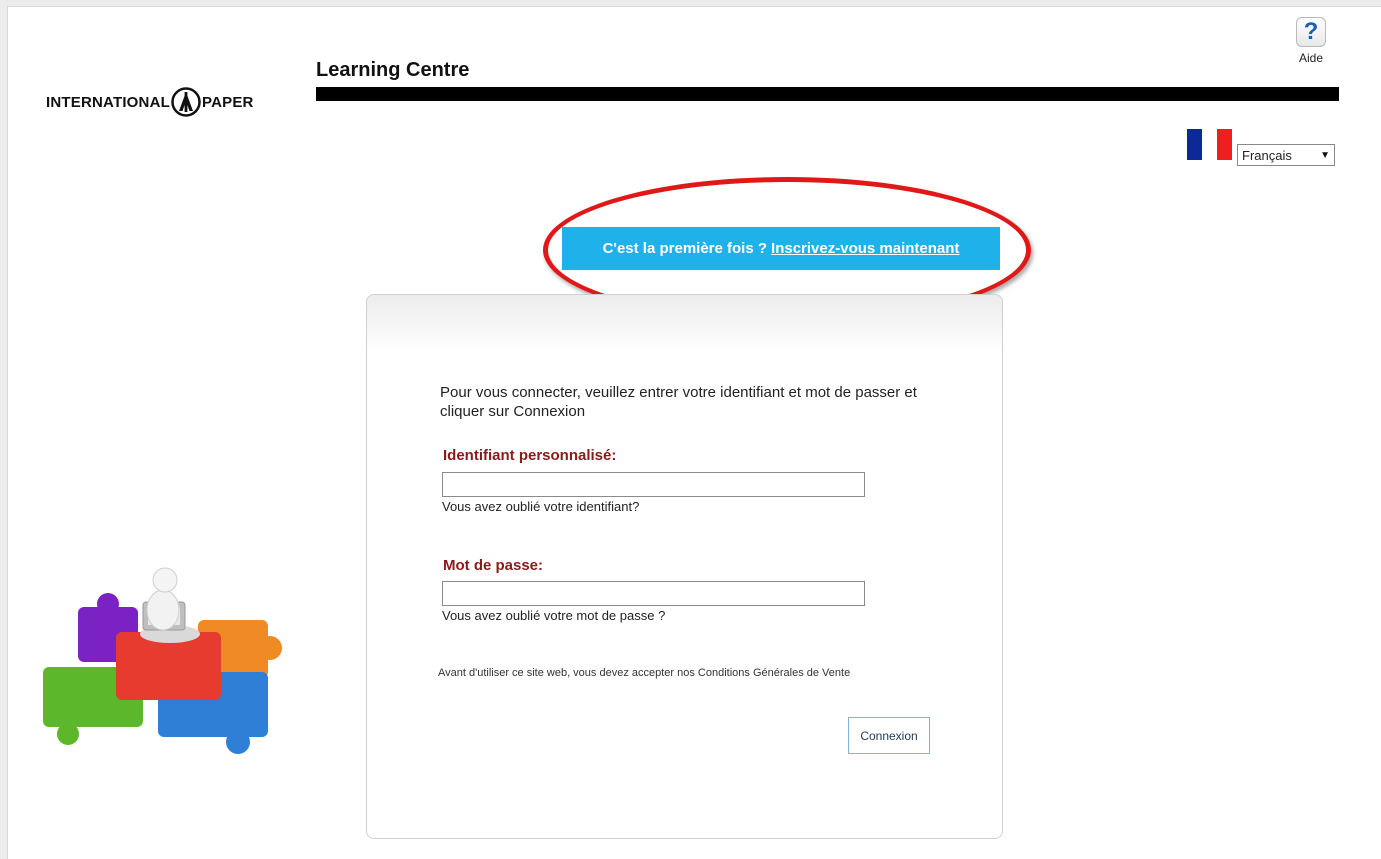 Image resolution: width=1381 pixels, height=859 pixels. I want to click on language-select: Français ▼, so click(1286, 155).